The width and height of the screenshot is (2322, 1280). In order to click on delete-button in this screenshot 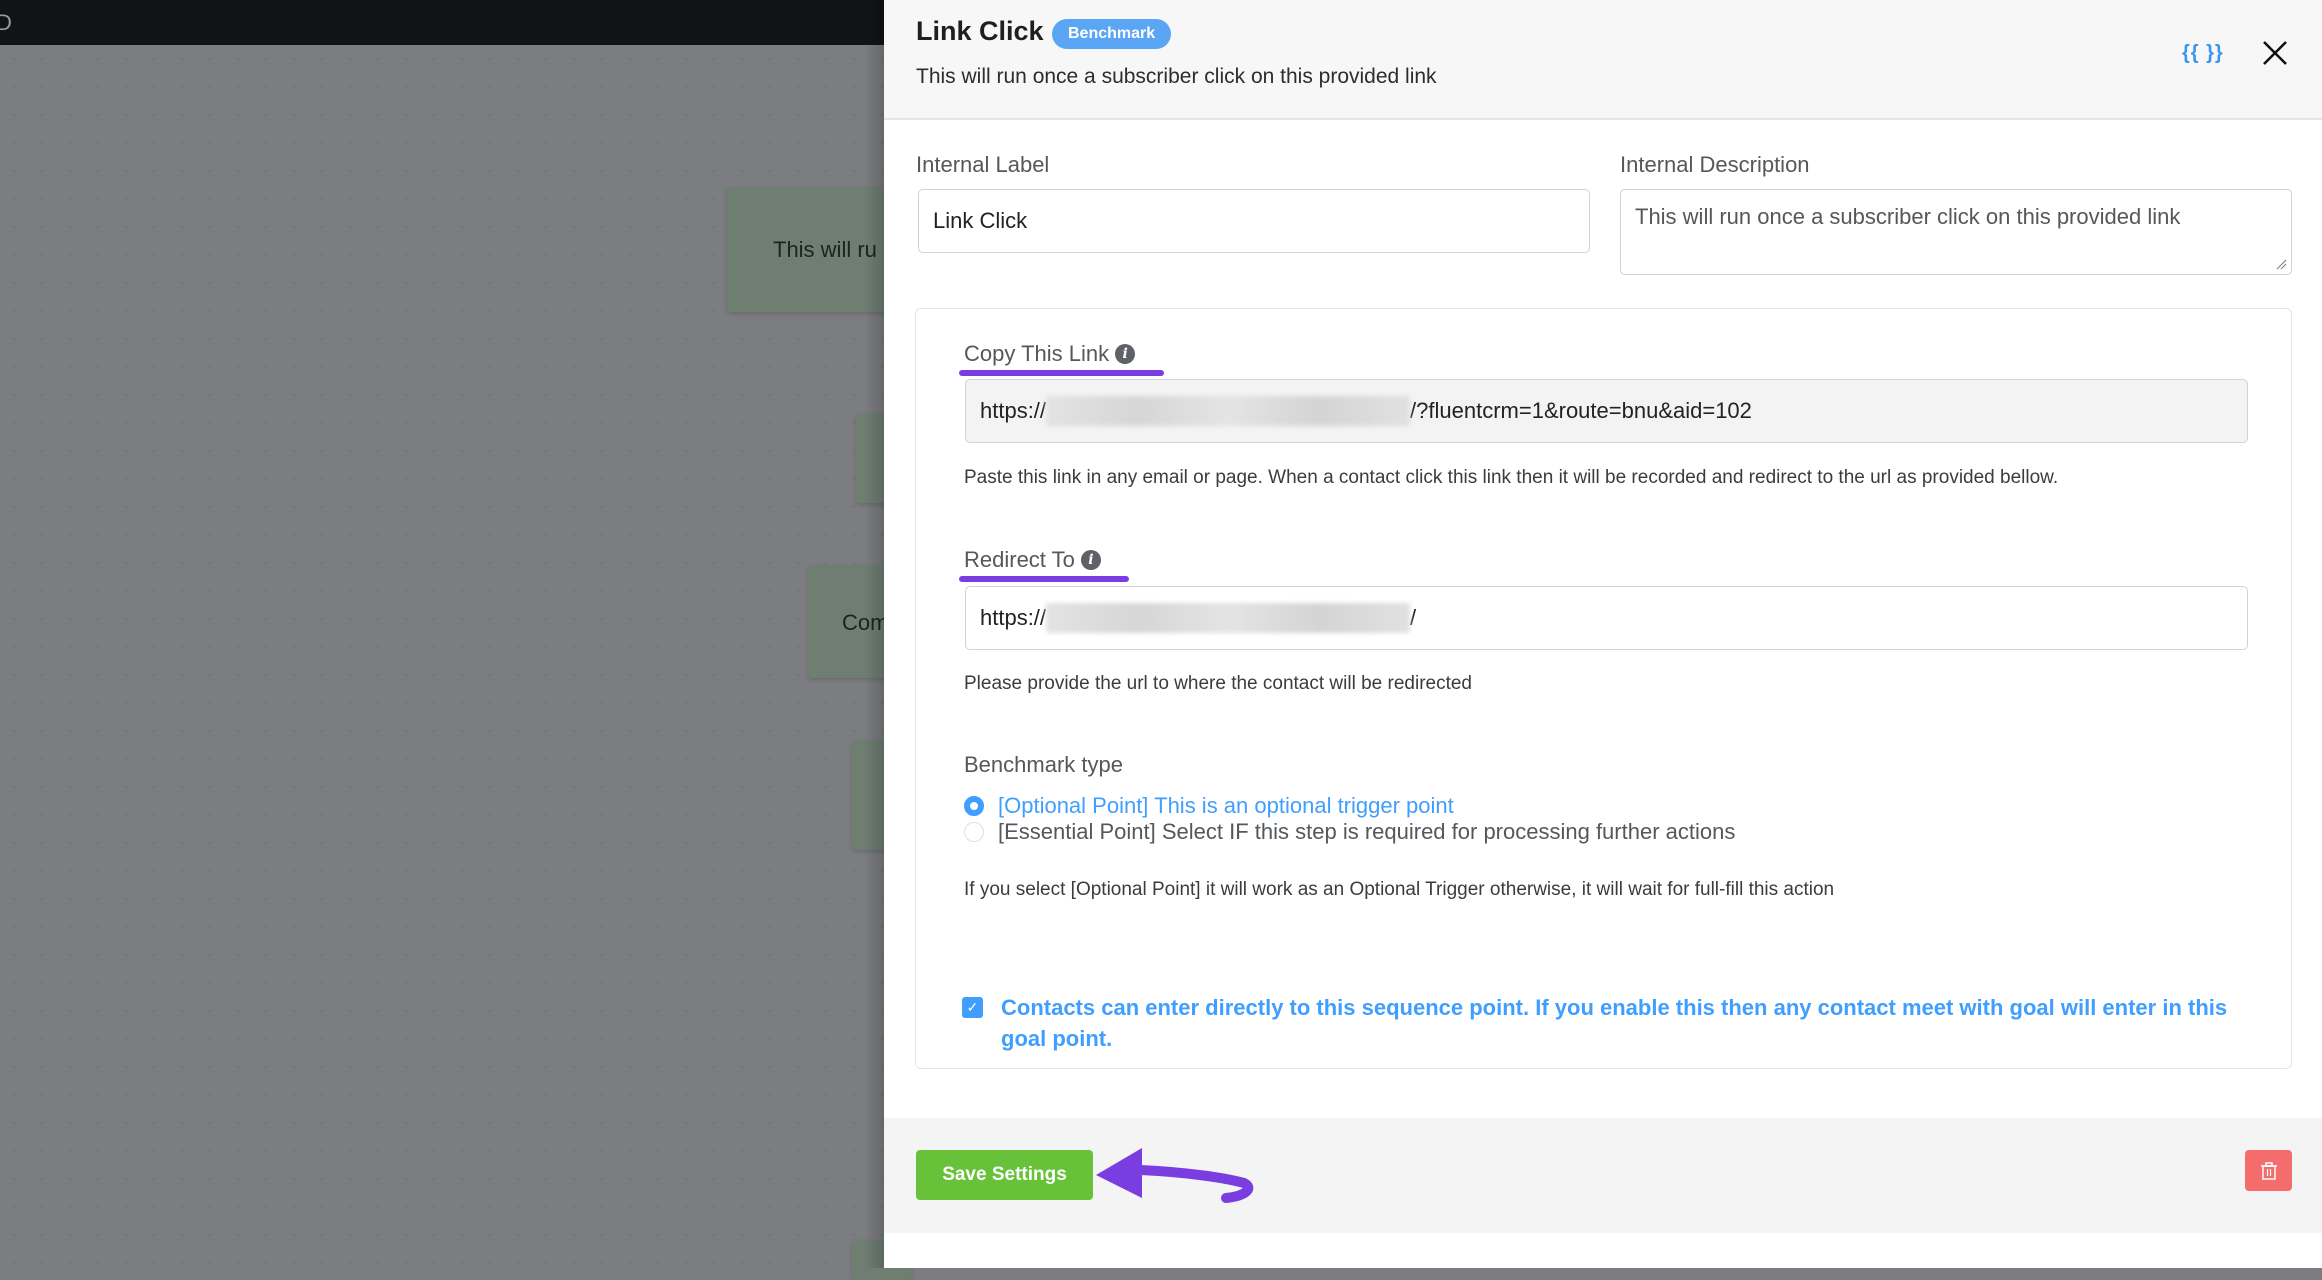, I will do `click(2268, 1170)`.